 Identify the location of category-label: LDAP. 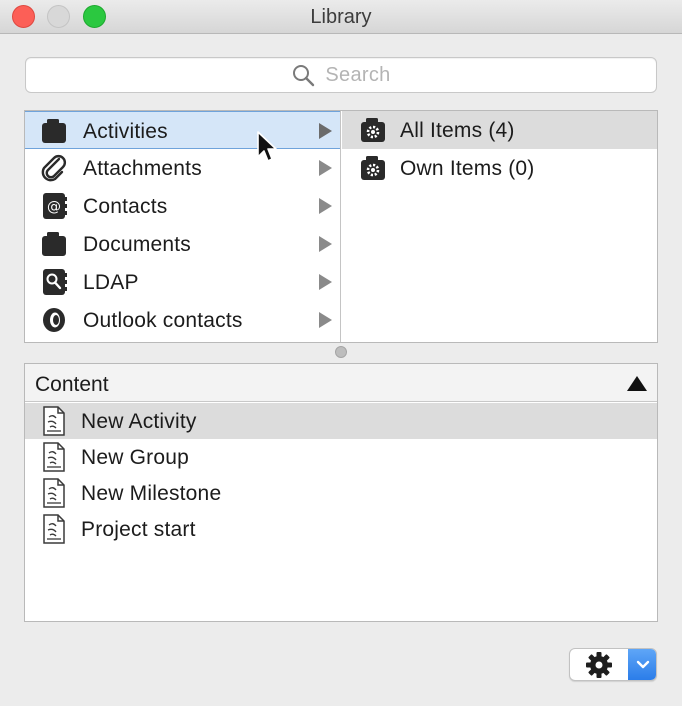
(111, 282).